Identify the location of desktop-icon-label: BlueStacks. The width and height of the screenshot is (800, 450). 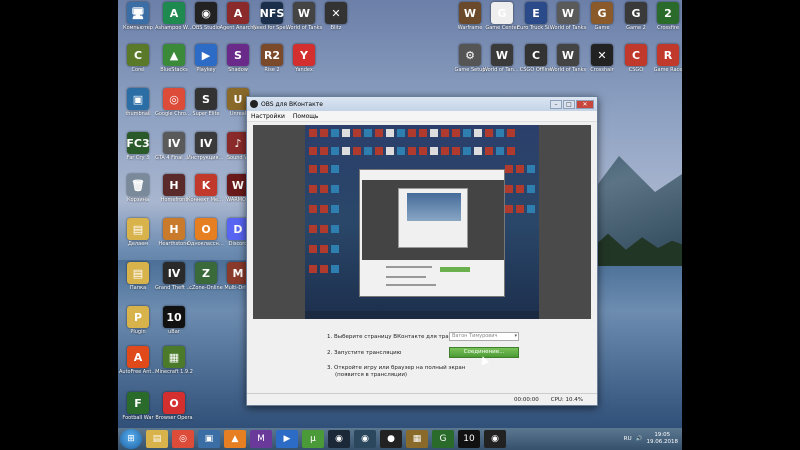
(174, 70).